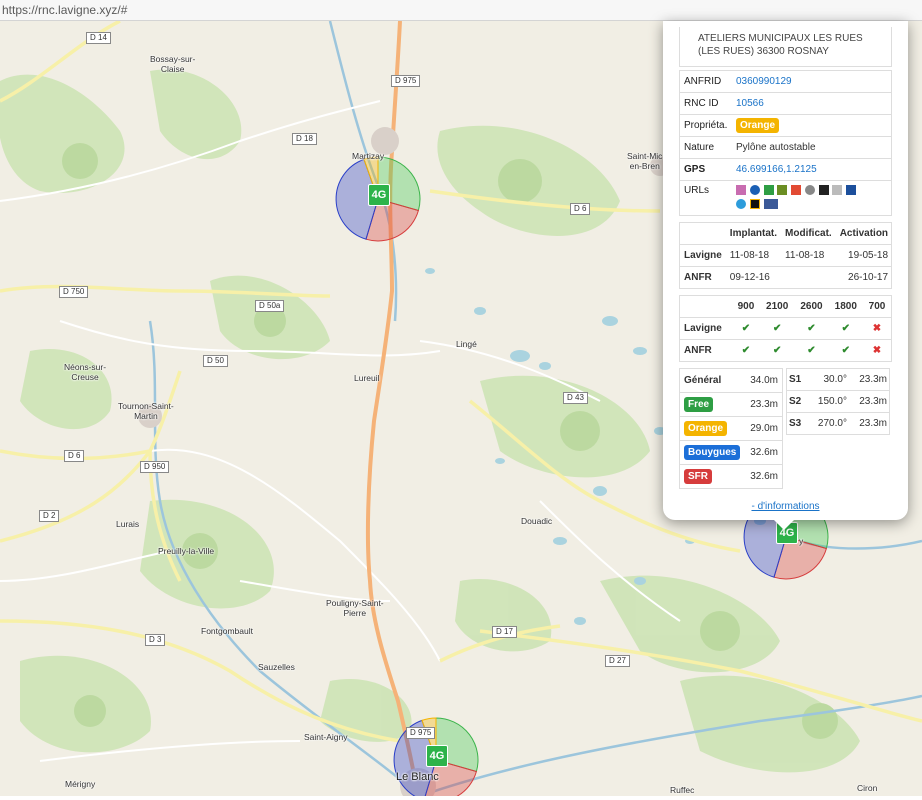 This screenshot has width=922, height=800. I want to click on cellmapper-icon, so click(754, 190).